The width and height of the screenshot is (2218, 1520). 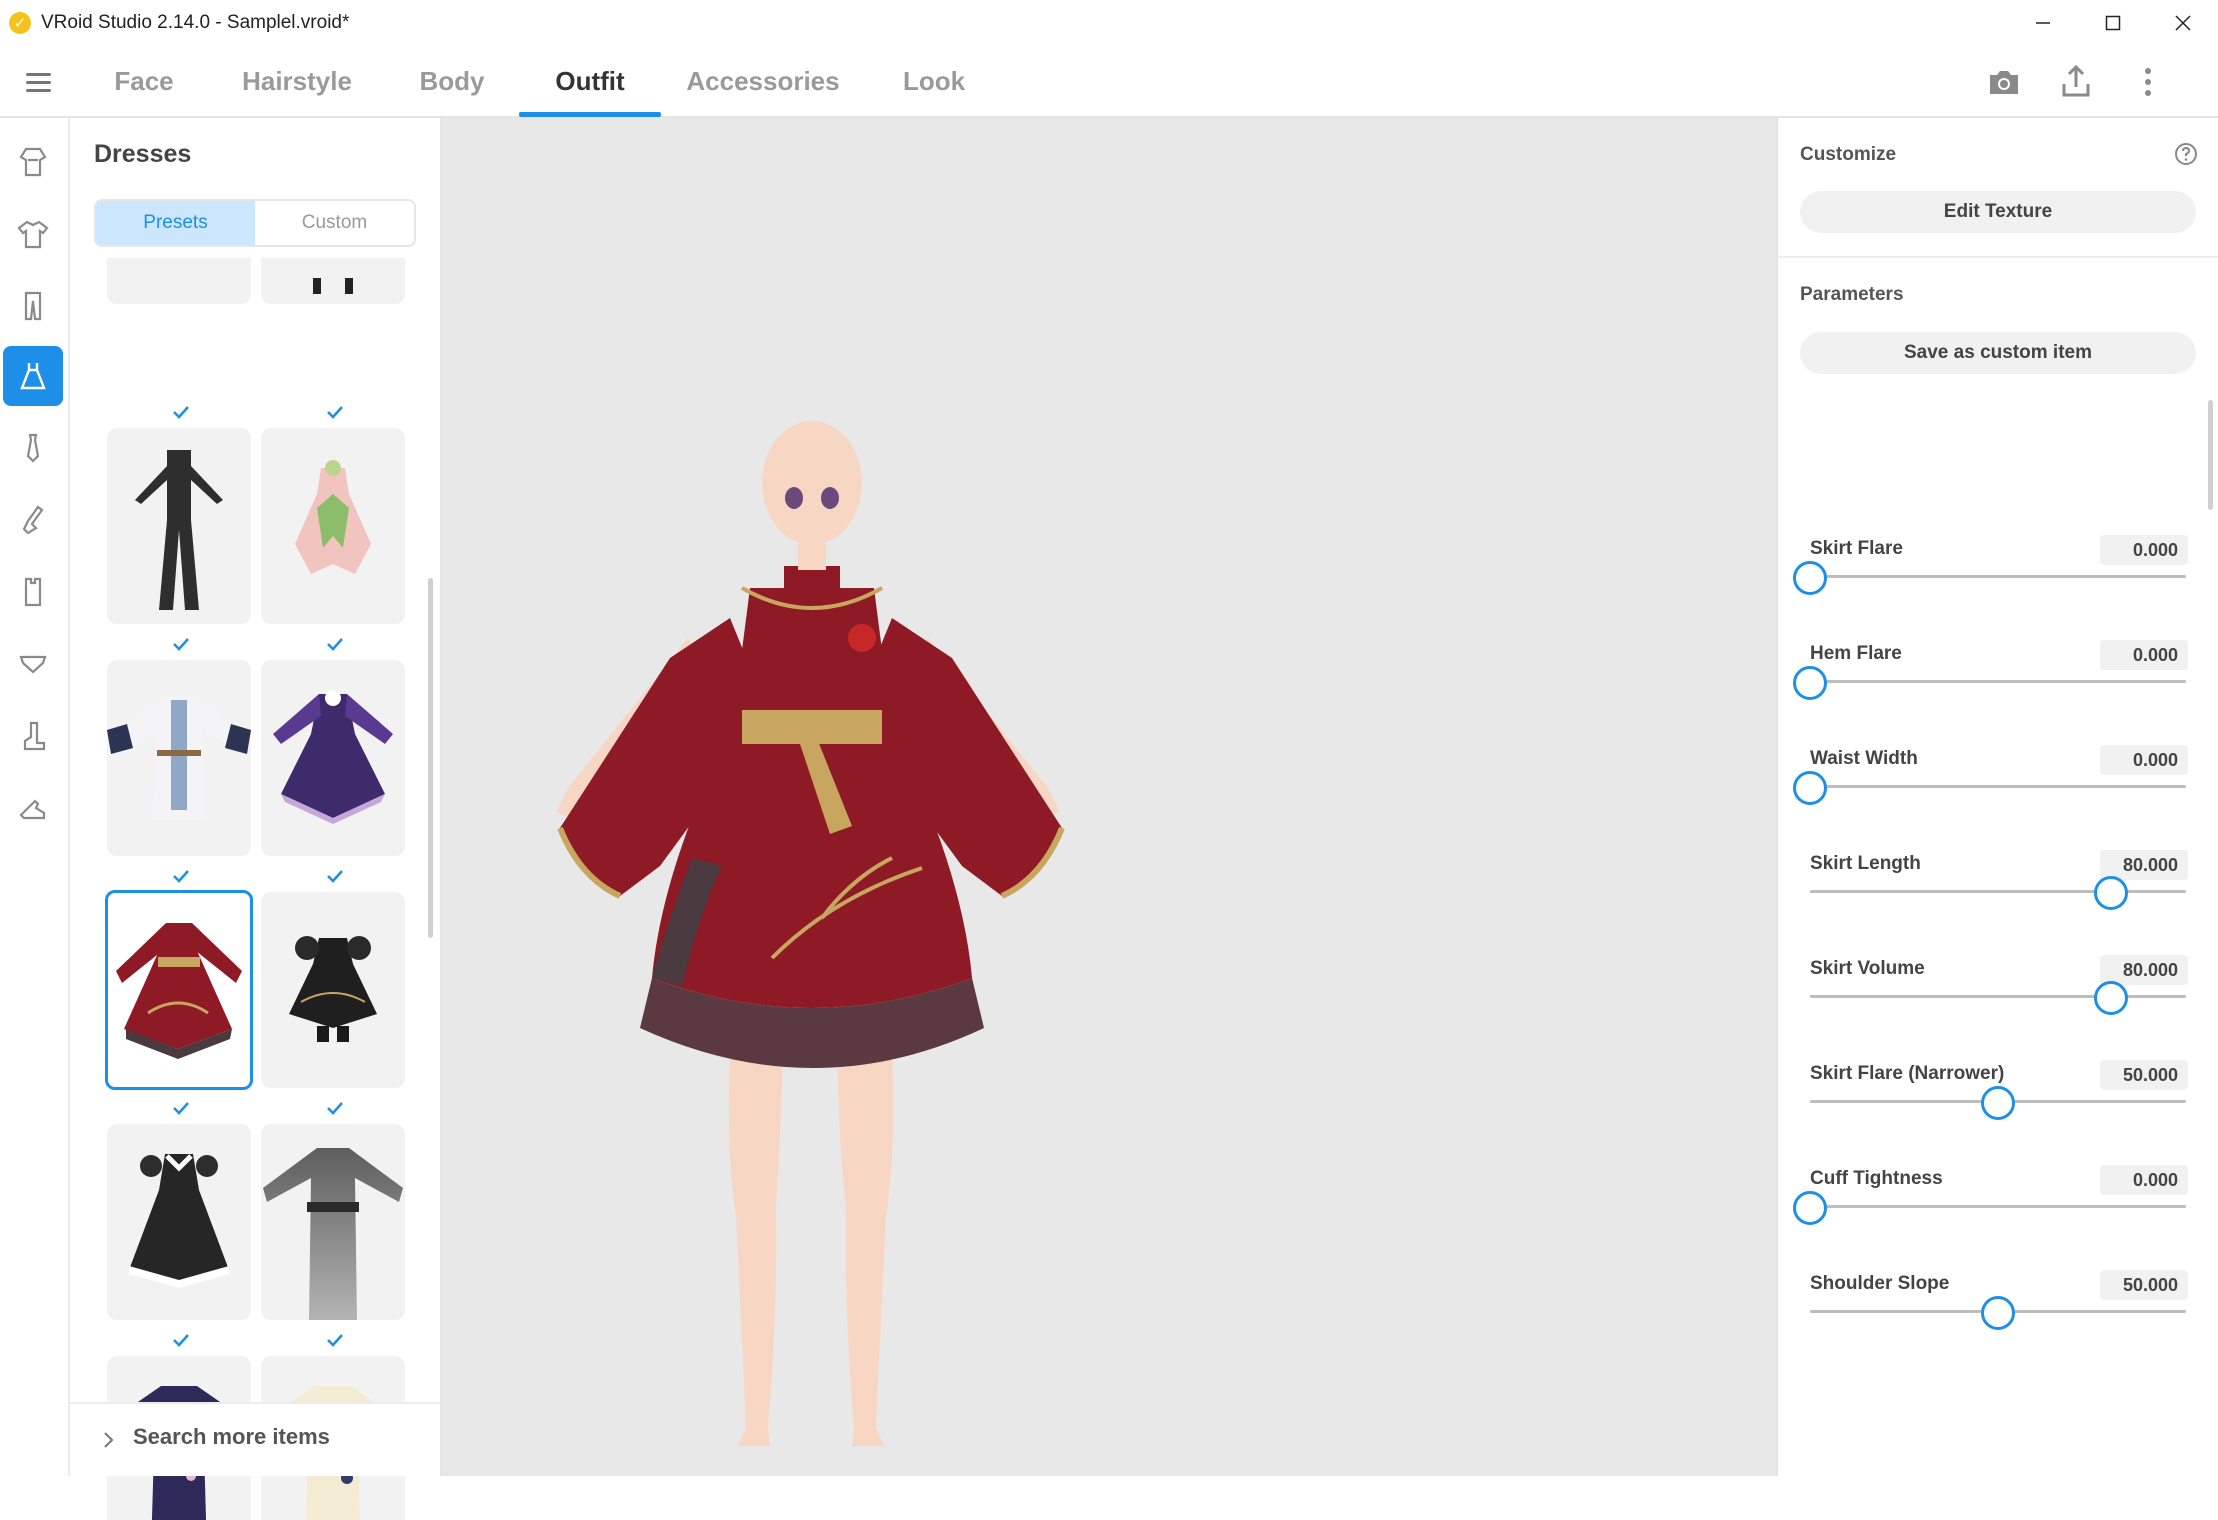 What do you see at coordinates (1998, 353) in the screenshot?
I see `save-custom-item-button: Save as custom item` at bounding box center [1998, 353].